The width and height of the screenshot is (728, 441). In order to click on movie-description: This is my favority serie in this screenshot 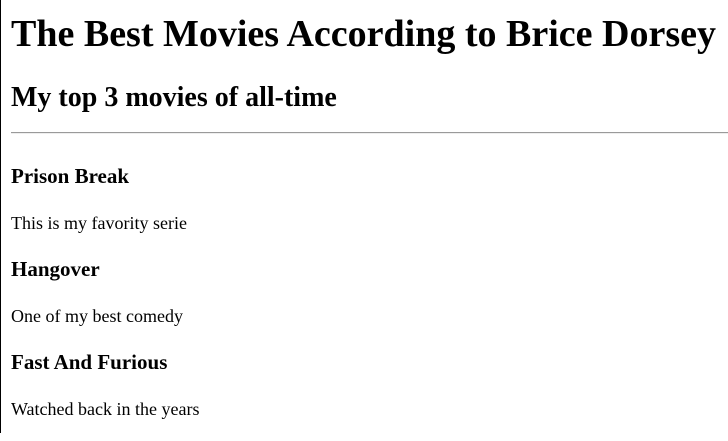, I will do `click(99, 223)`.